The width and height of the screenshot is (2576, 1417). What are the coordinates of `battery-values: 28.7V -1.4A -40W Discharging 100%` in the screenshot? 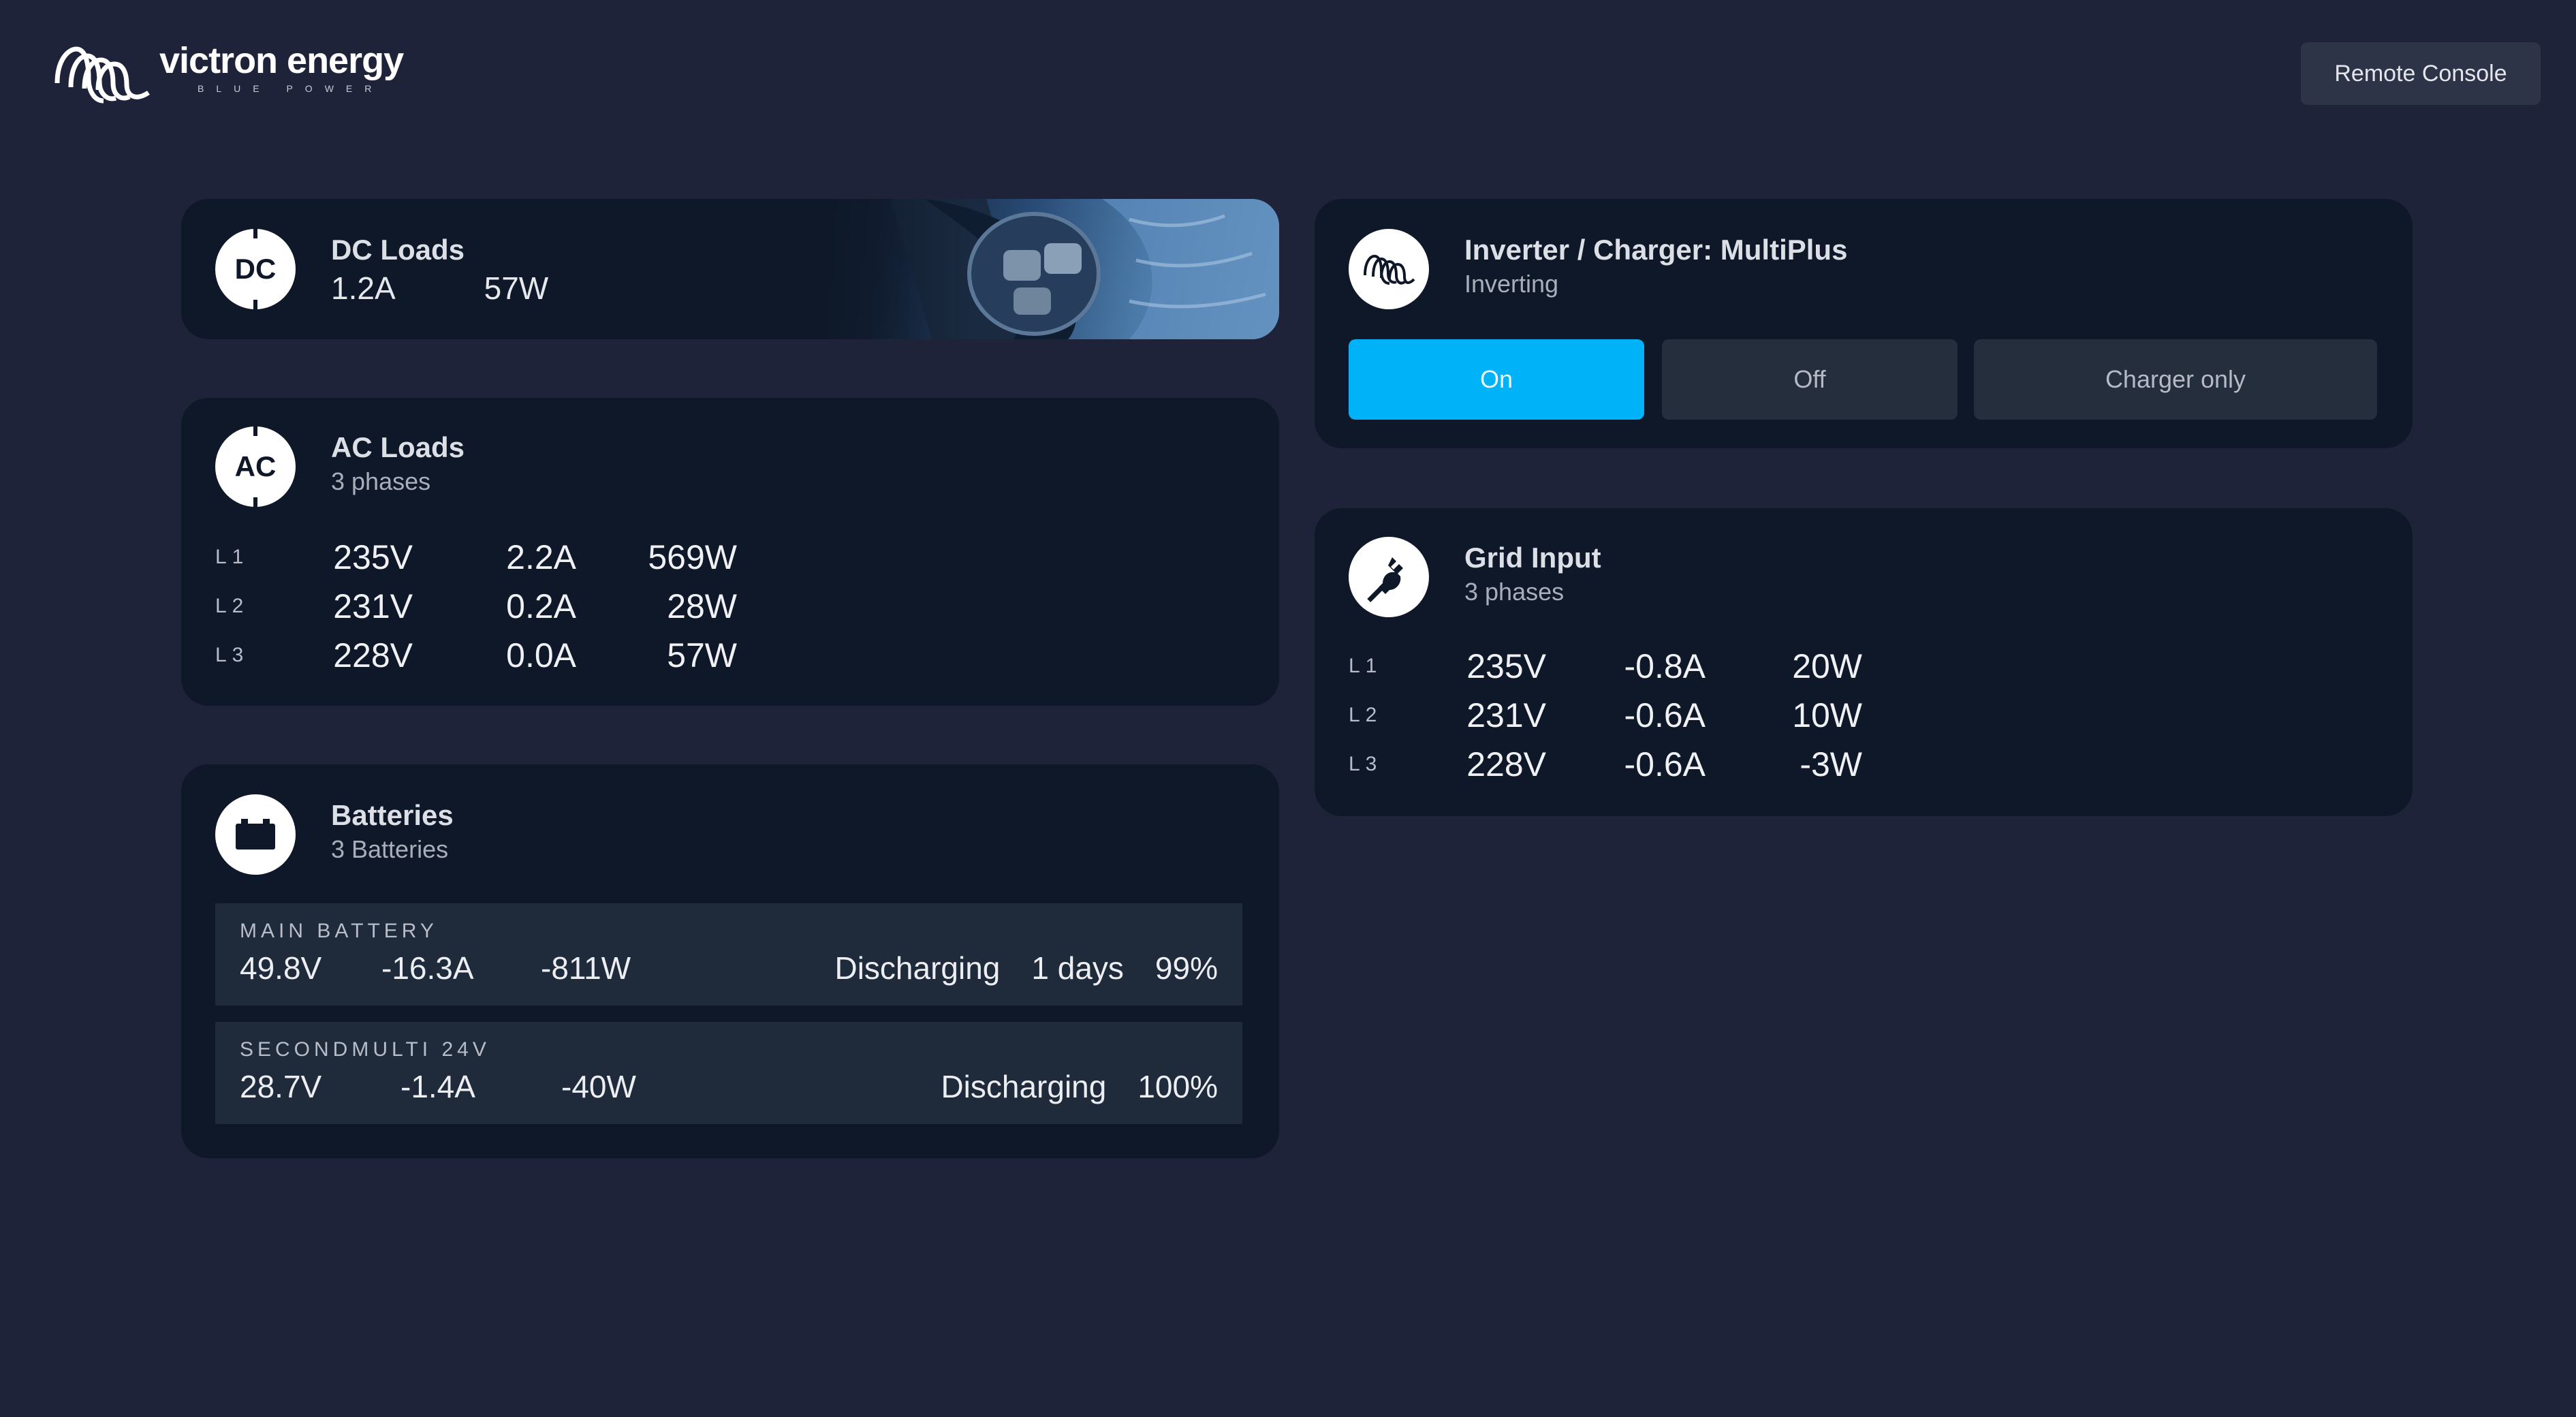 It's located at (729, 1087).